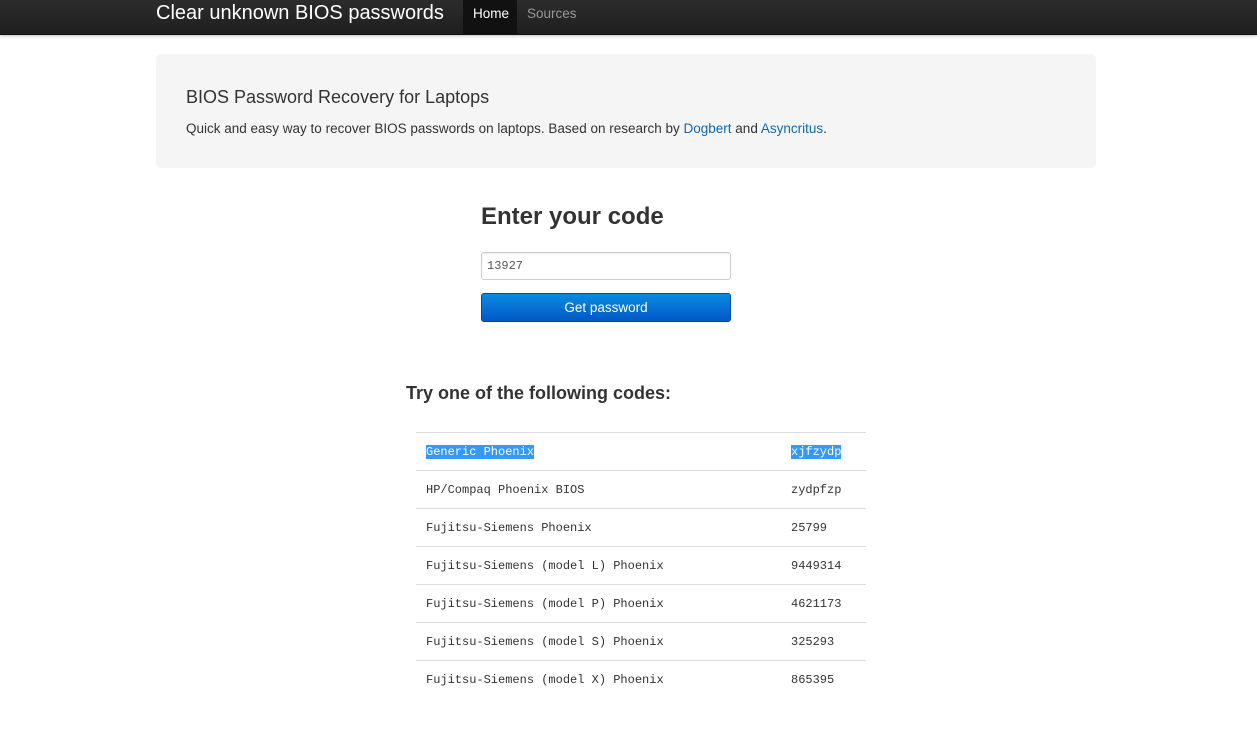 Image resolution: width=1257 pixels, height=729 pixels. What do you see at coordinates (708, 128) in the screenshot?
I see `dogbert-link: Dogbert` at bounding box center [708, 128].